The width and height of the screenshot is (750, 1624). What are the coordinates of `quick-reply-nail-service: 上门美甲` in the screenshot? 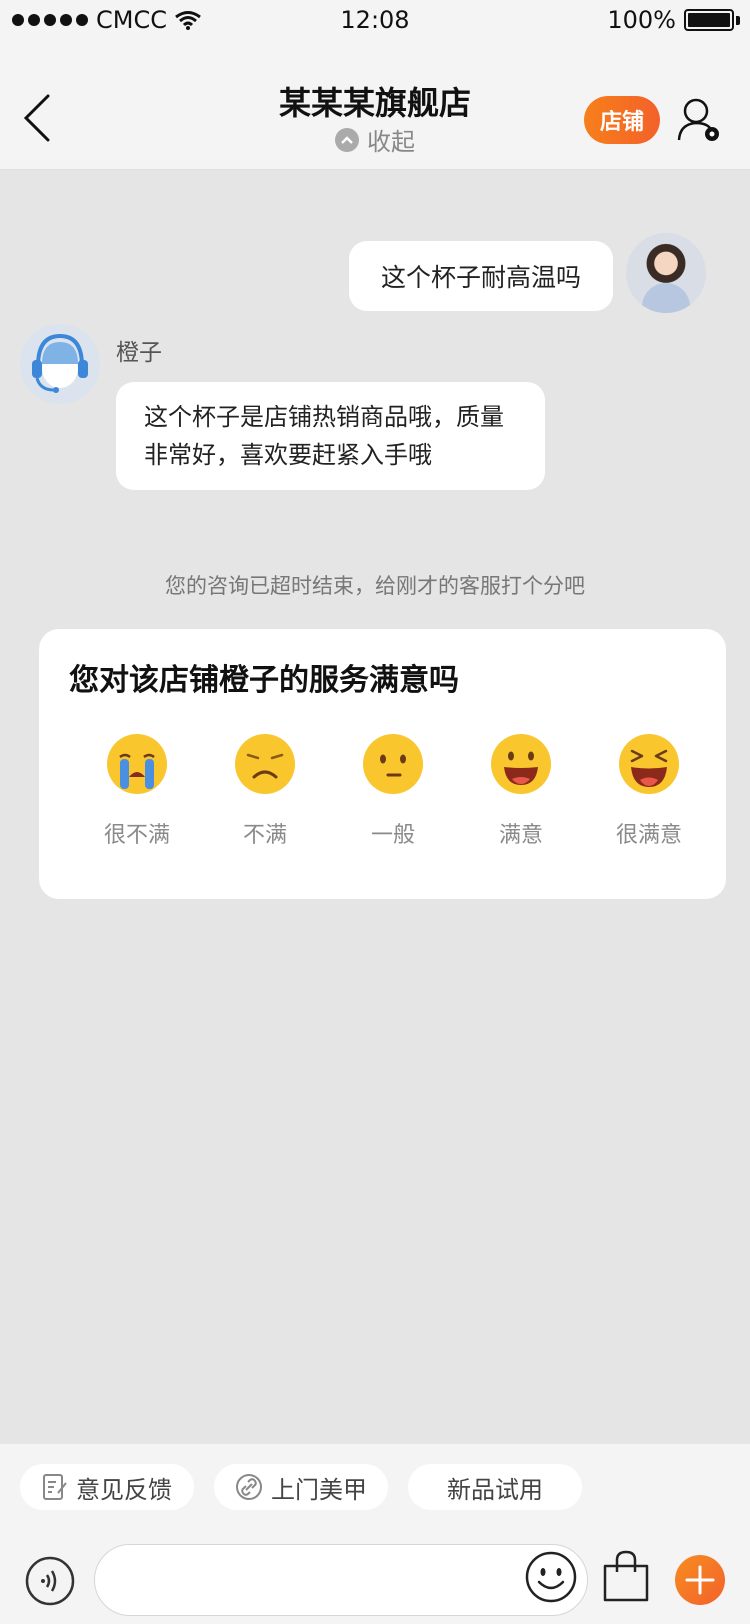 It's located at (301, 1487).